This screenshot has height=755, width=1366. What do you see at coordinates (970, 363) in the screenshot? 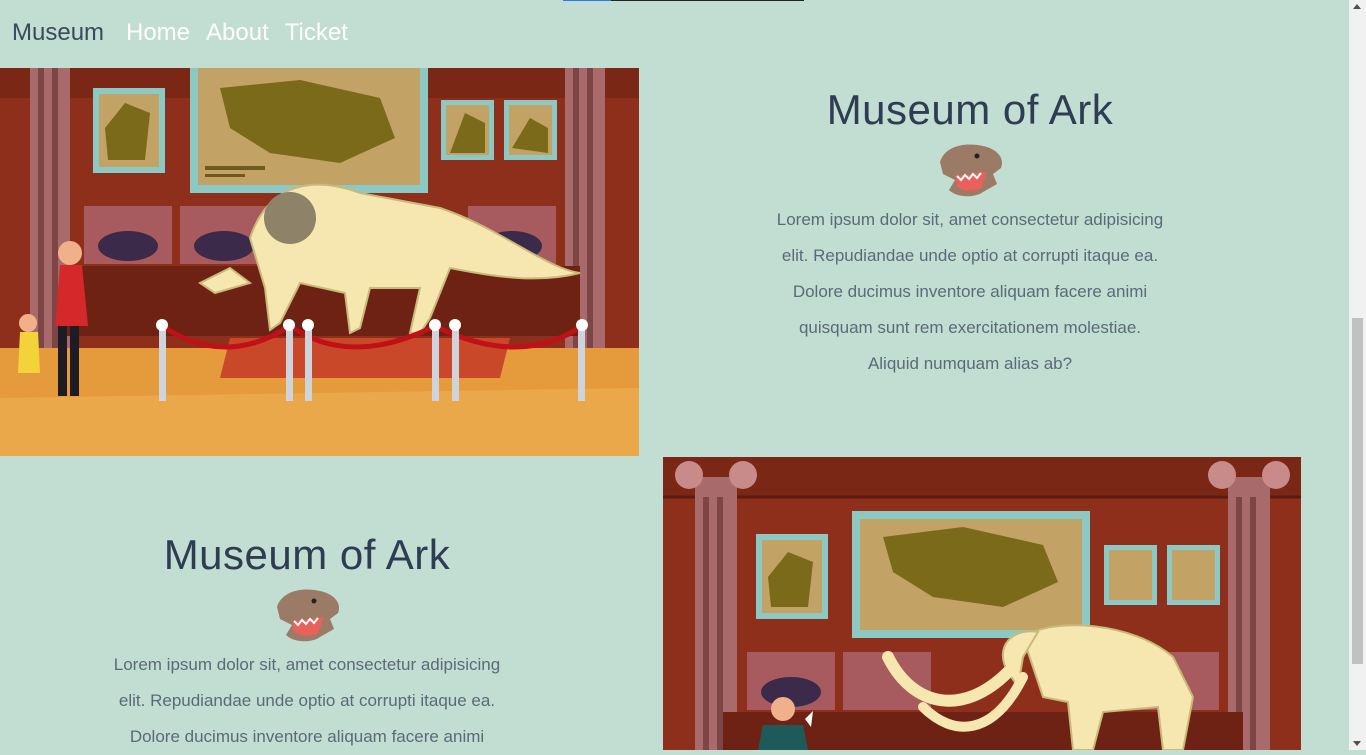
I see `section-text-line: Aliquid numquam alias ab?` at bounding box center [970, 363].